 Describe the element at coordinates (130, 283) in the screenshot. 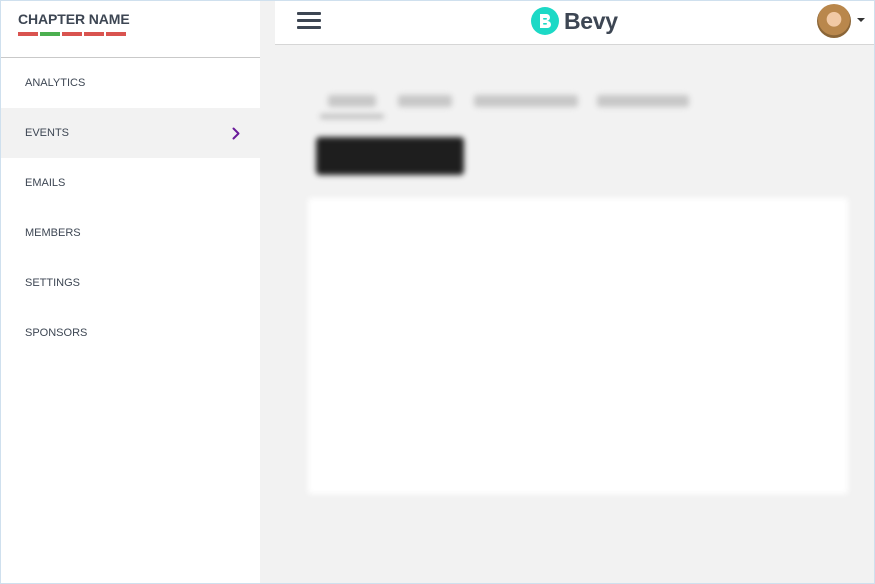

I see `sidebar-item-settings: SETTINGS` at that location.